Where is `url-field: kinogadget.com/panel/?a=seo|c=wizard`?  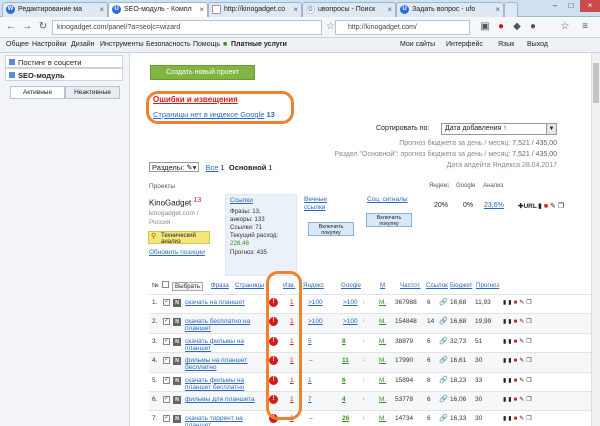 url-field: kinogadget.com/panel/?a=seo|c=wizard is located at coordinates (187, 27).